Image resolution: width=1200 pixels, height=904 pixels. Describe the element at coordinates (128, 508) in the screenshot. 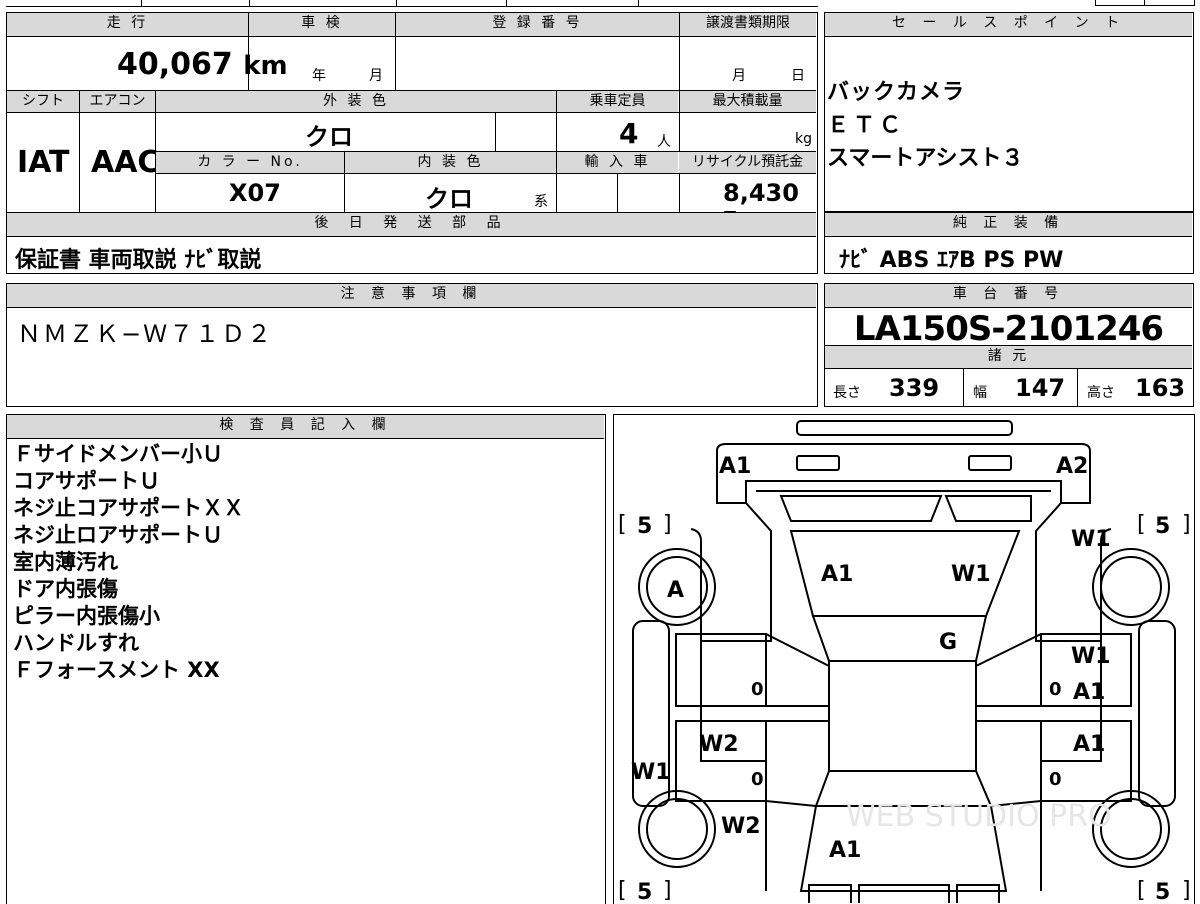

I see `inspector-item-3: ネジ止コアサポートＸＸ` at that location.